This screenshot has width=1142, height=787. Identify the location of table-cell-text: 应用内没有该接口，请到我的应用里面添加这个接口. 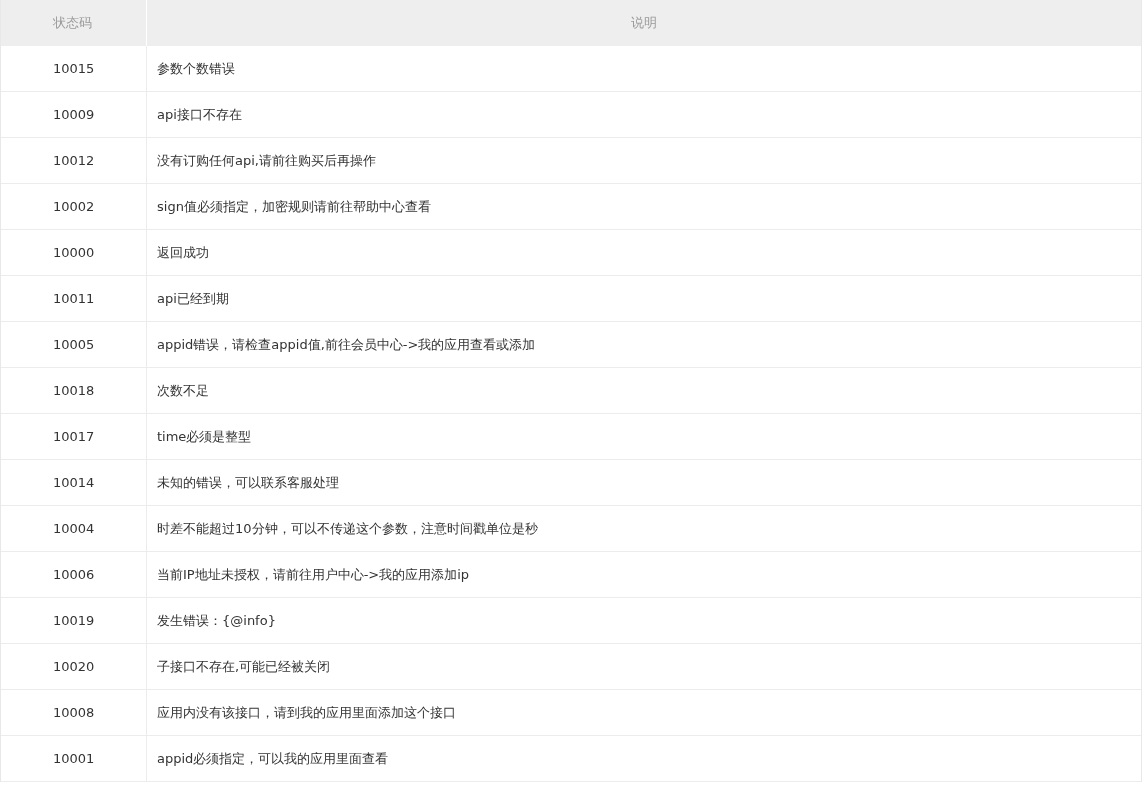
(306, 712).